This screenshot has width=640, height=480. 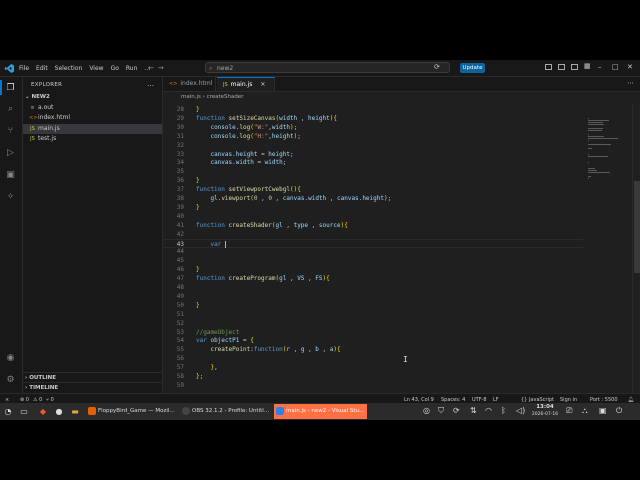 I want to click on code-line: 59, so click(x=373, y=385).